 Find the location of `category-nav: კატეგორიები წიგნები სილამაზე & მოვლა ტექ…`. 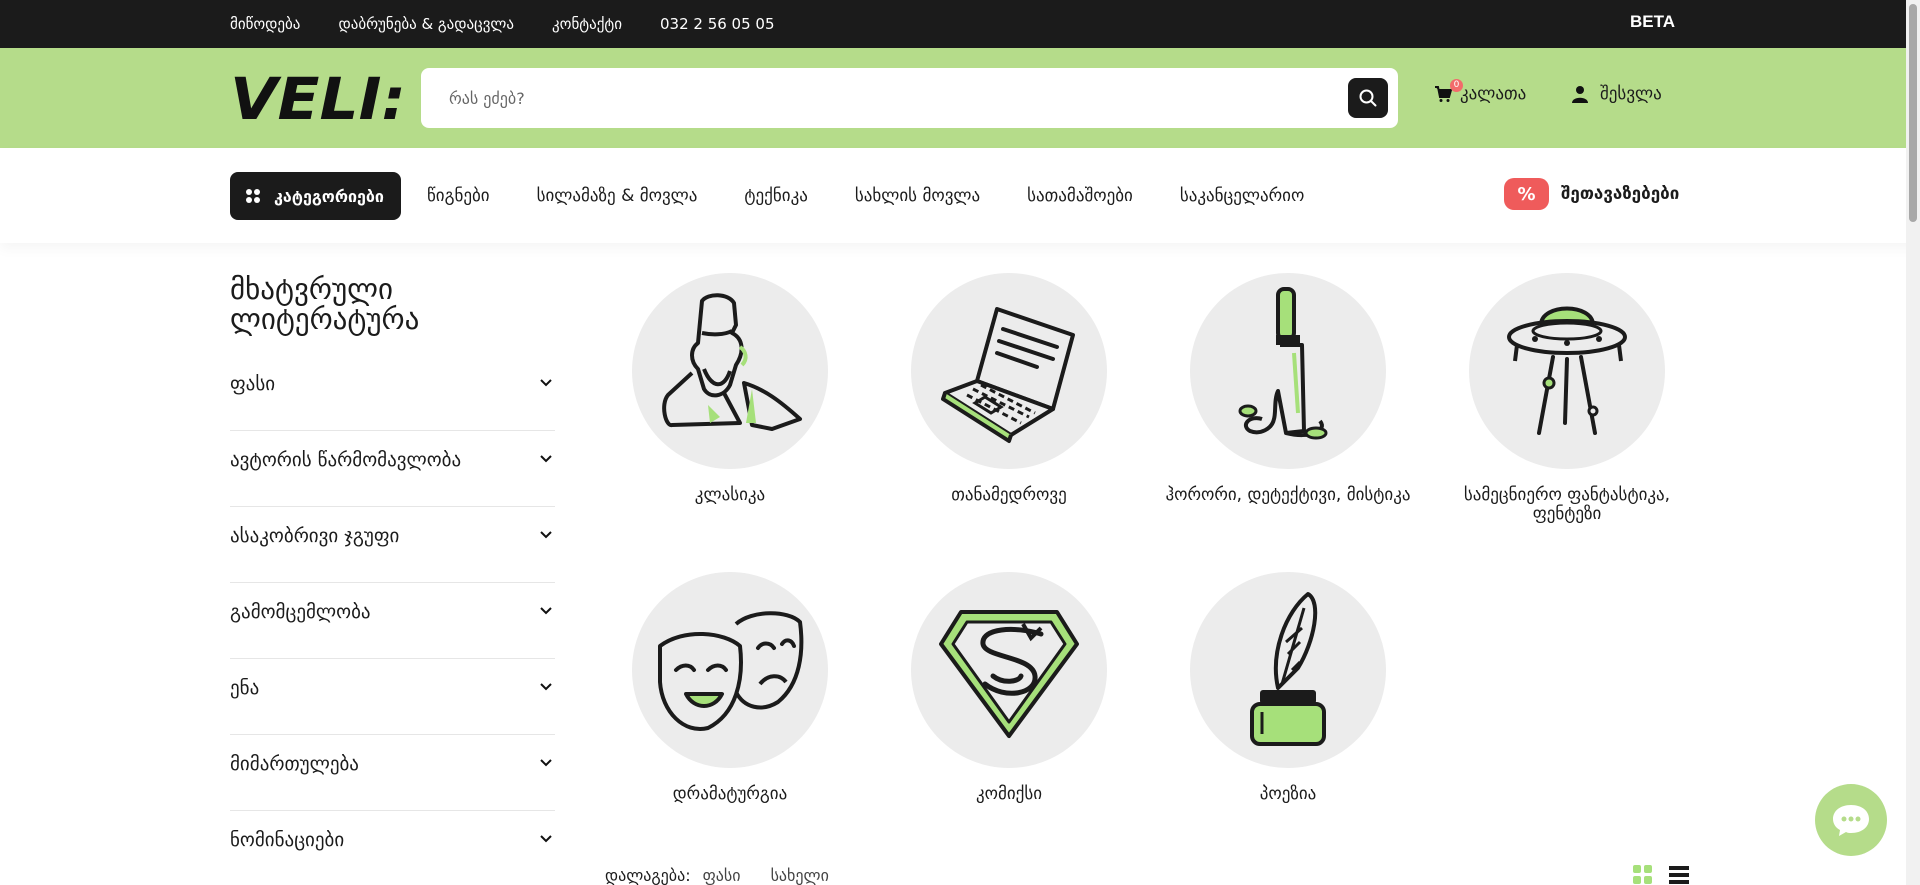

category-nav: კატეგორიები წიგნები სილამაზე & მოვლა ტექ… is located at coordinates (960, 195).